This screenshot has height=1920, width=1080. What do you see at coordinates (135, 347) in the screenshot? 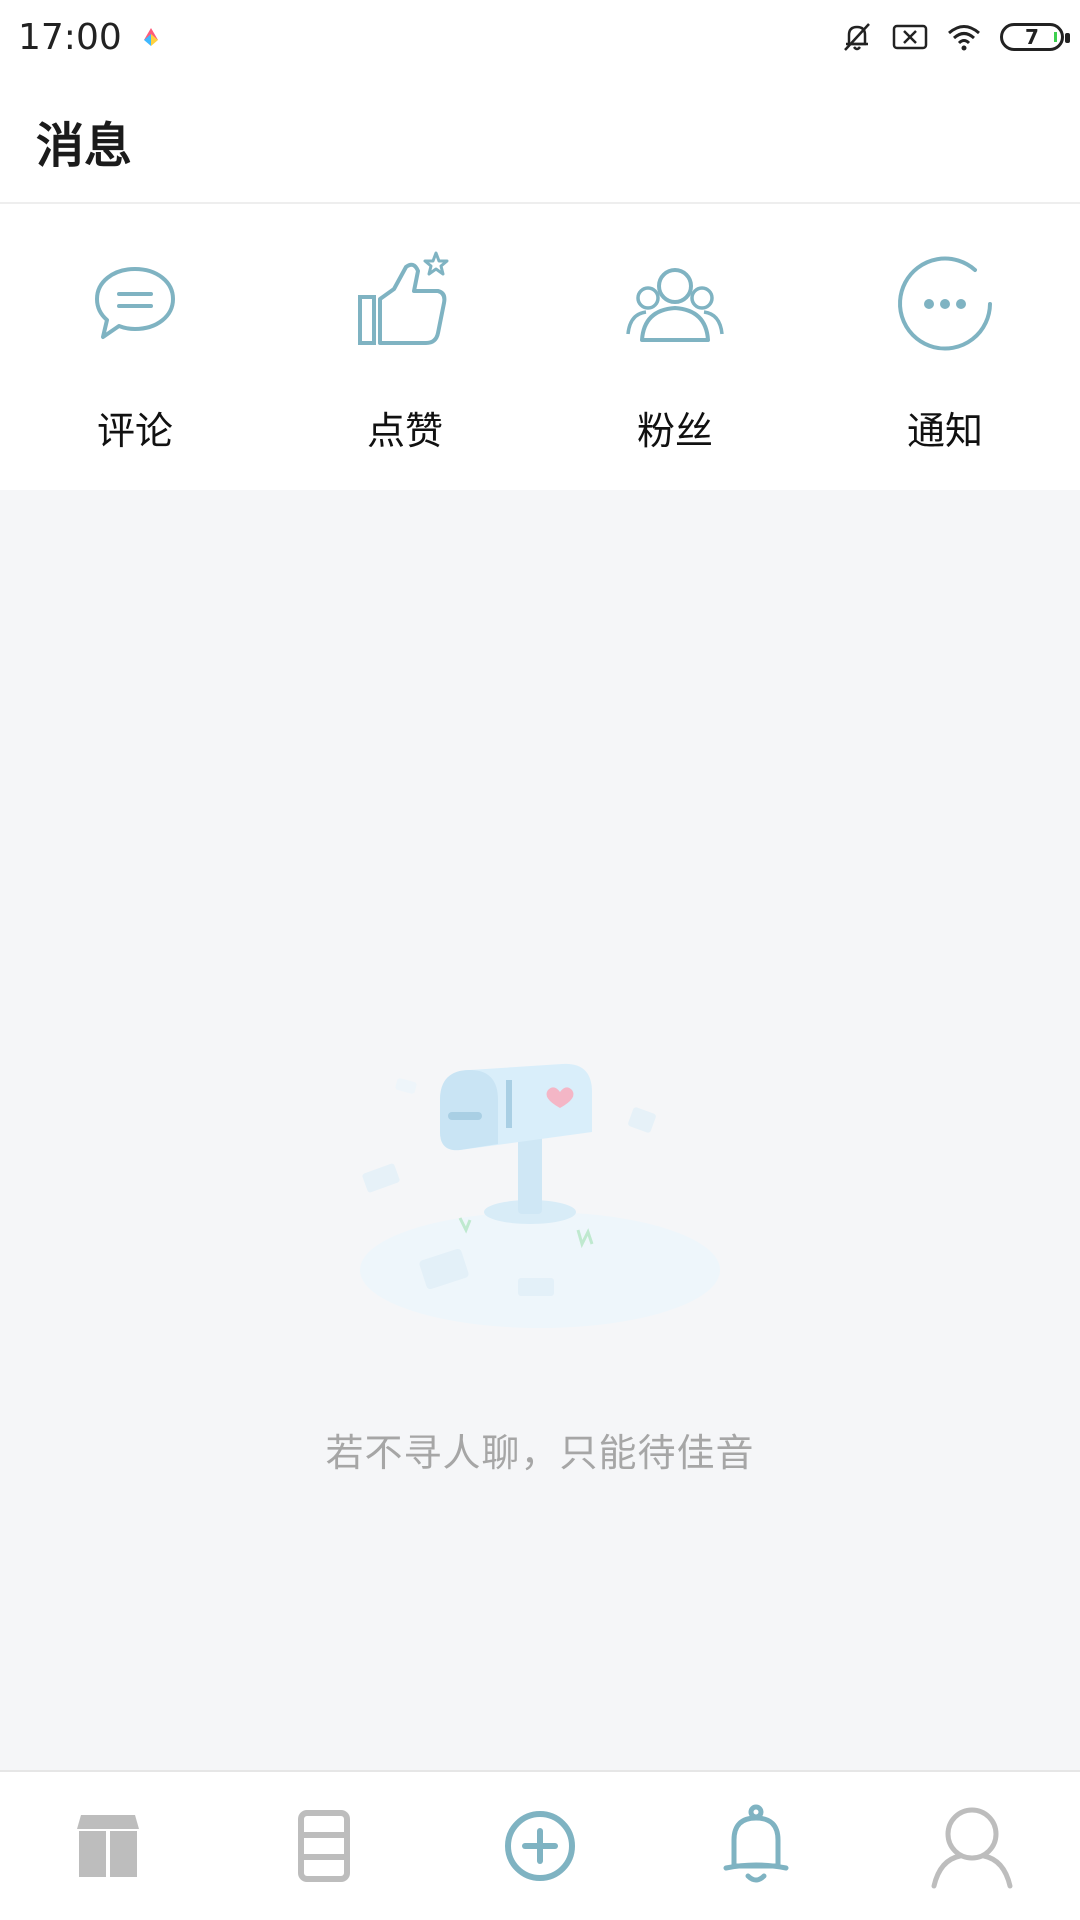
I see `category-comments: 评论` at bounding box center [135, 347].